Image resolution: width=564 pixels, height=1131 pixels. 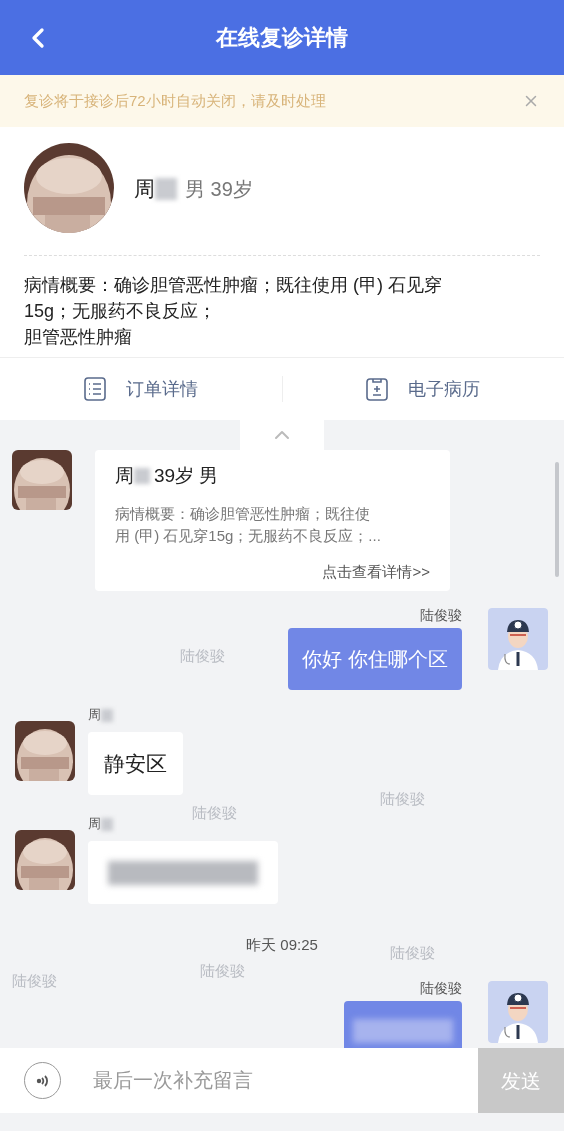 I want to click on patient-info: 男 39岁, so click(x=219, y=189).